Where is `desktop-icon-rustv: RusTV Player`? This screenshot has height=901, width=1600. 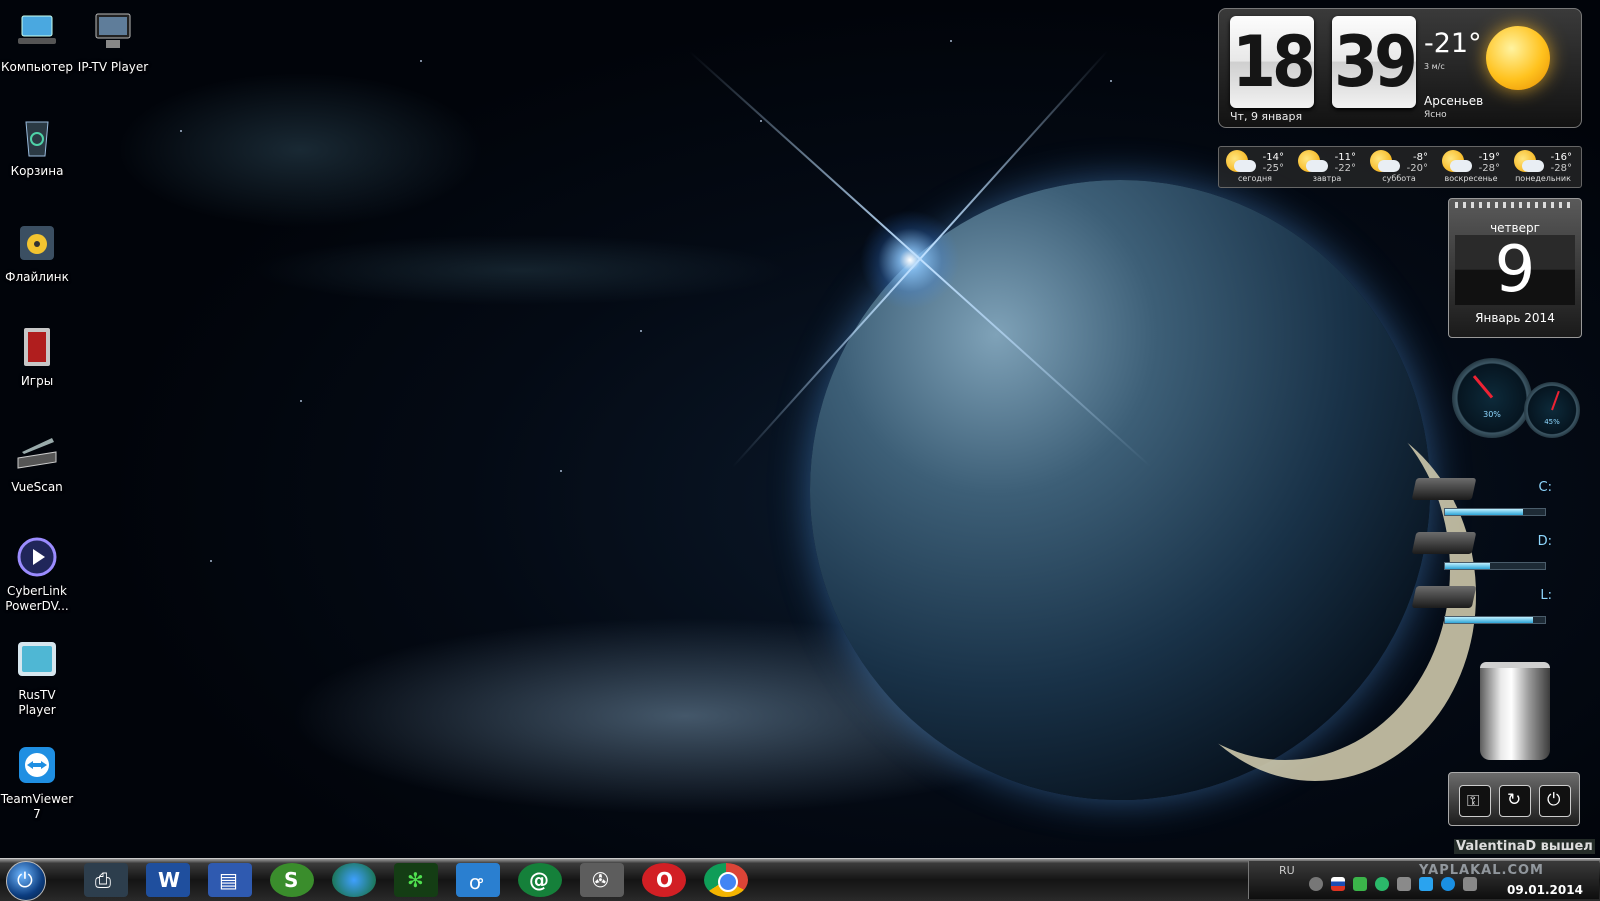
desktop-icon-rustv: RusTV Player is located at coordinates (37, 678).